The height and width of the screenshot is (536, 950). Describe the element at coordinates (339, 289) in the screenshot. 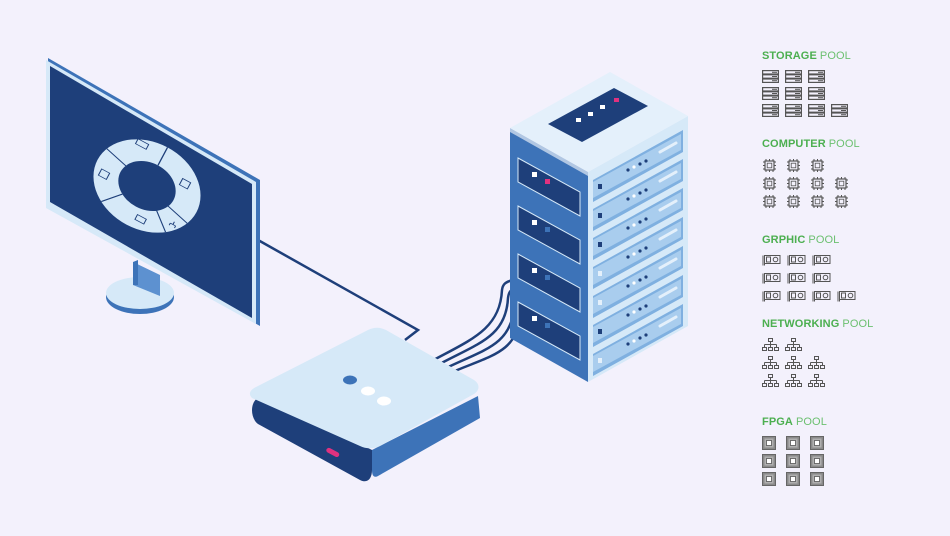

I see `monitor-cable` at that location.